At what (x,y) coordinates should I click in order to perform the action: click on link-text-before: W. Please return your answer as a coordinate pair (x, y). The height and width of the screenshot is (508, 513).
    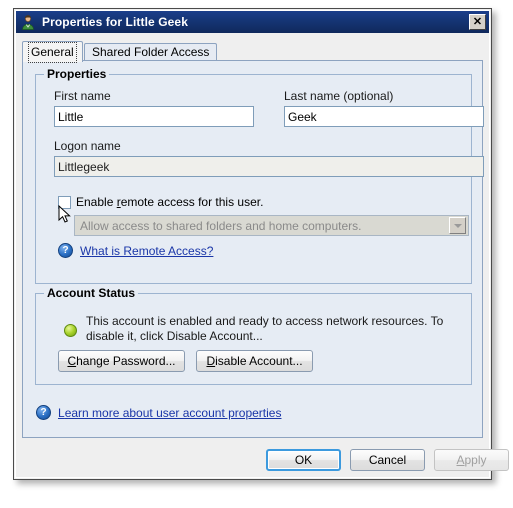
    Looking at the image, I should click on (86, 250).